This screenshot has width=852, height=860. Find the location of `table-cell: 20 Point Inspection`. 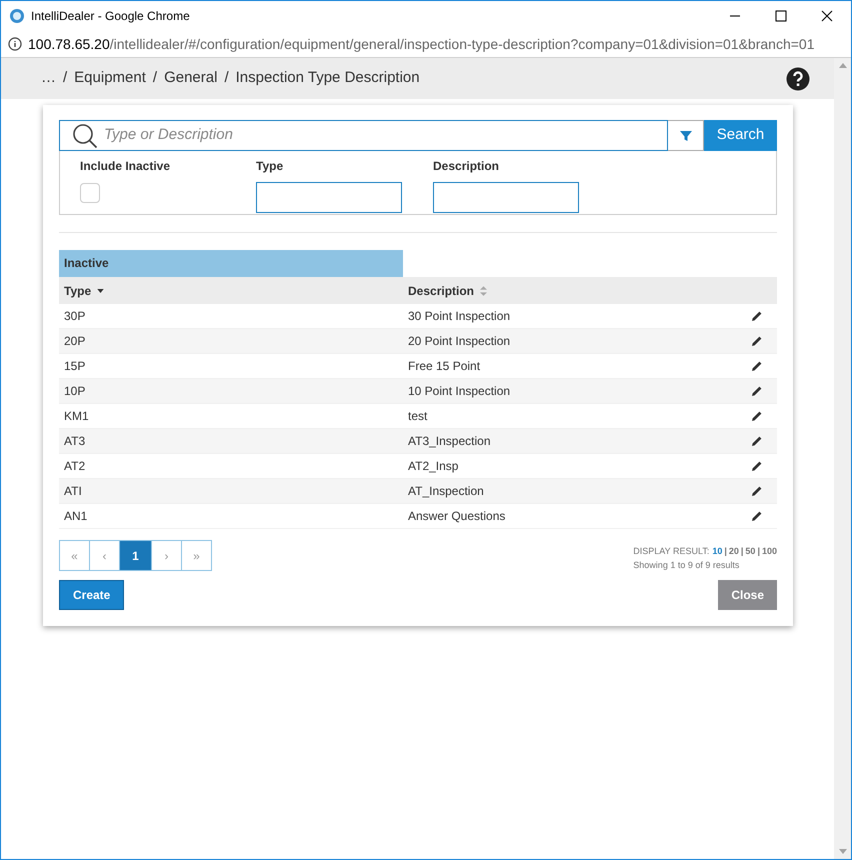

table-cell: 20 Point Inspection is located at coordinates (459, 341).